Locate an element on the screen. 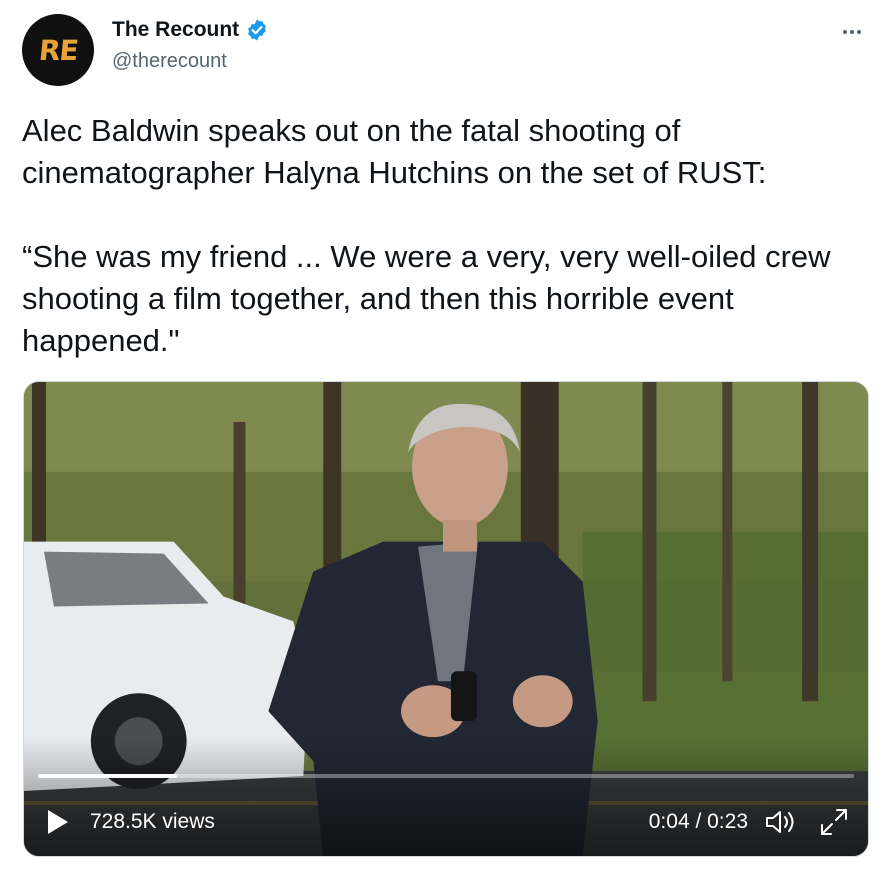  video-time: 0:04 / 0:23 is located at coordinates (698, 821).